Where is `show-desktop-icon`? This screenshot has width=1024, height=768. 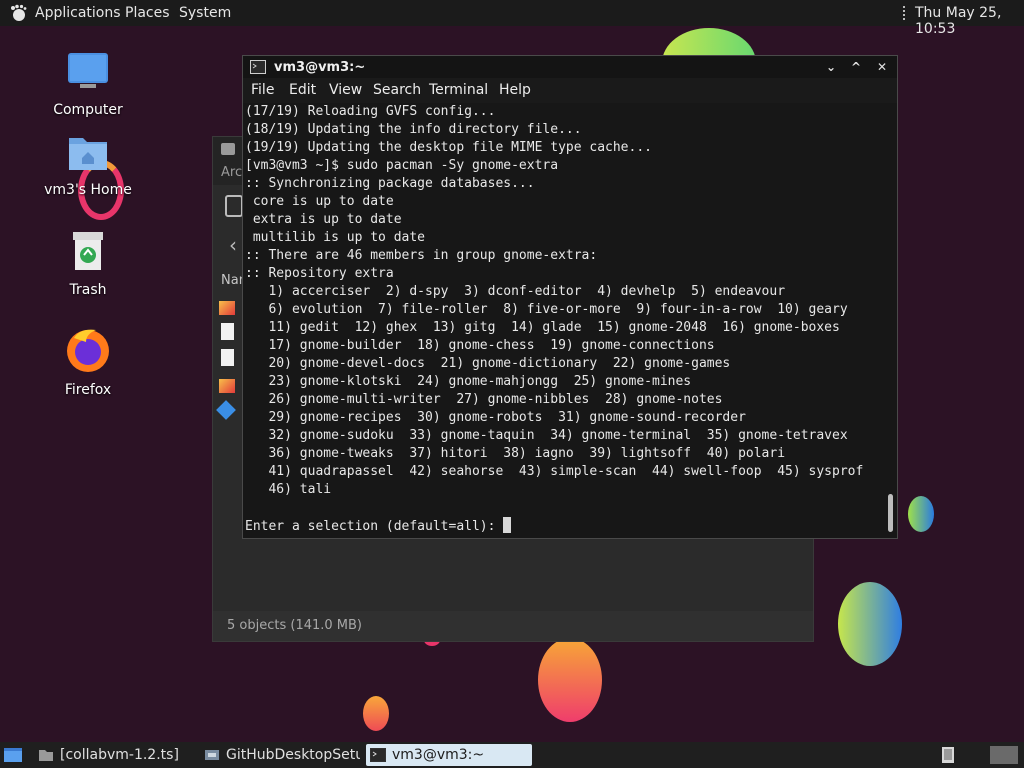 show-desktop-icon is located at coordinates (13, 755).